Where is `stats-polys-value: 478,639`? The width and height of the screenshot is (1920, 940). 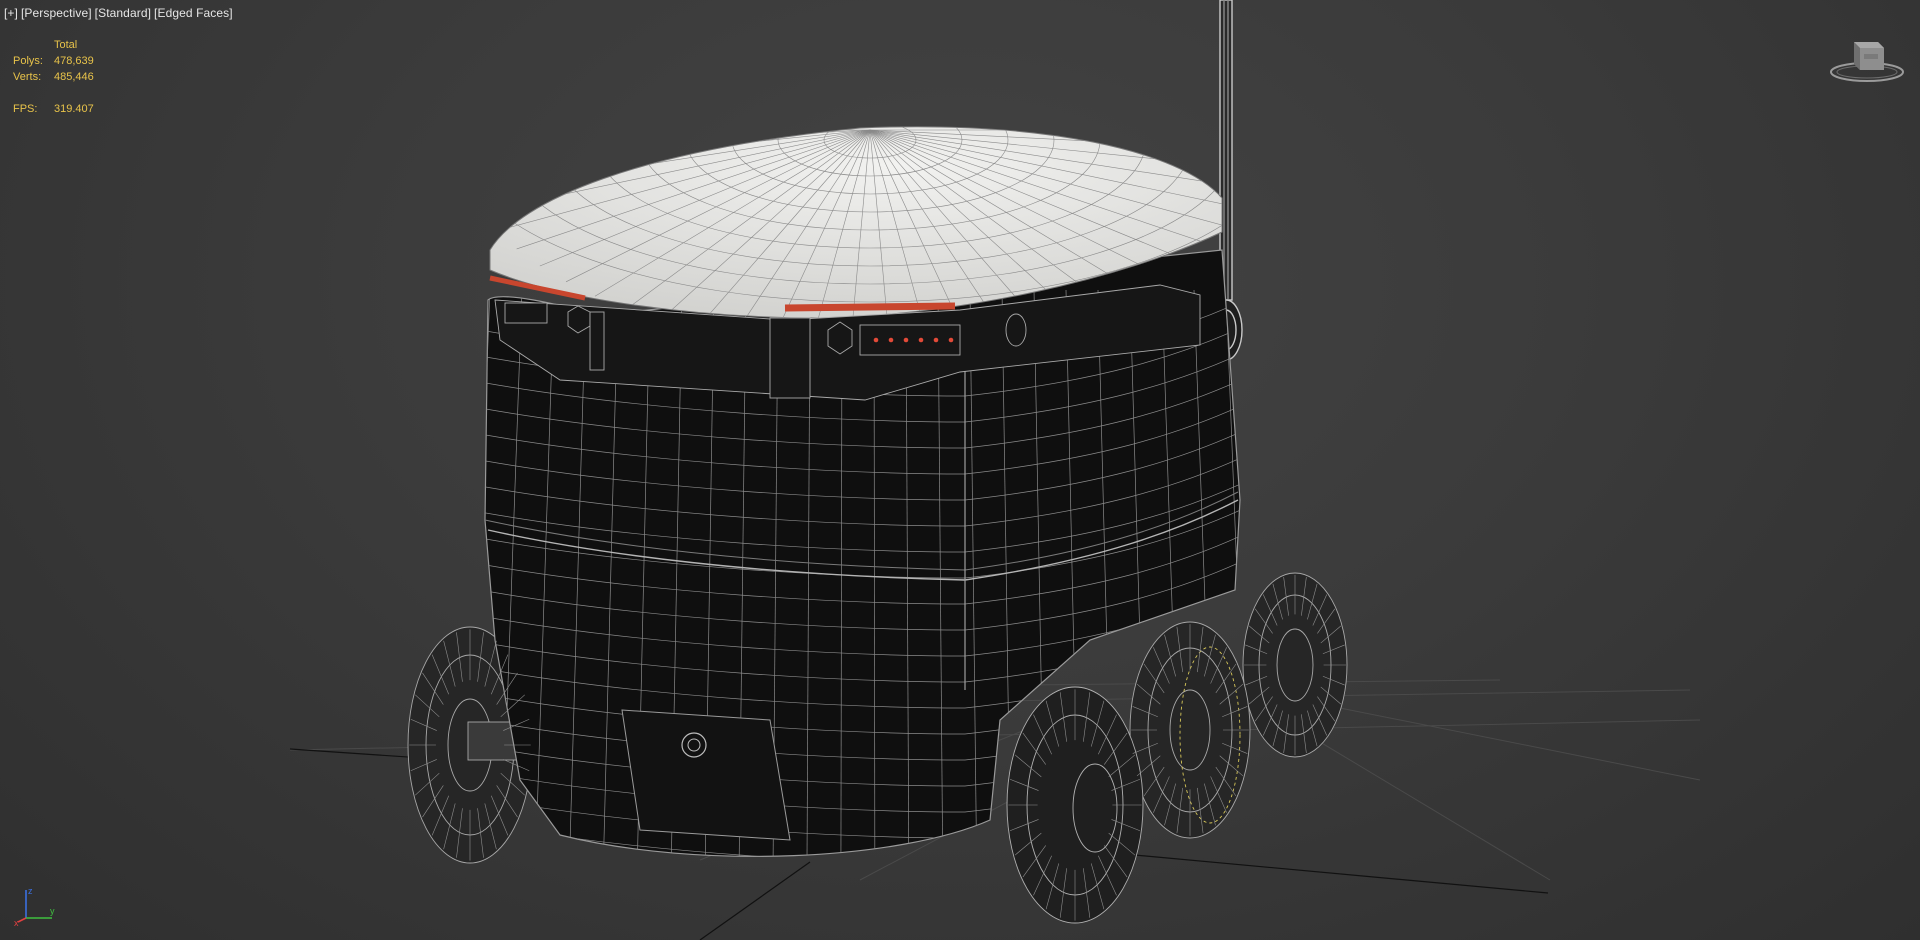
stats-polys-value: 478,639 is located at coordinates (74, 61).